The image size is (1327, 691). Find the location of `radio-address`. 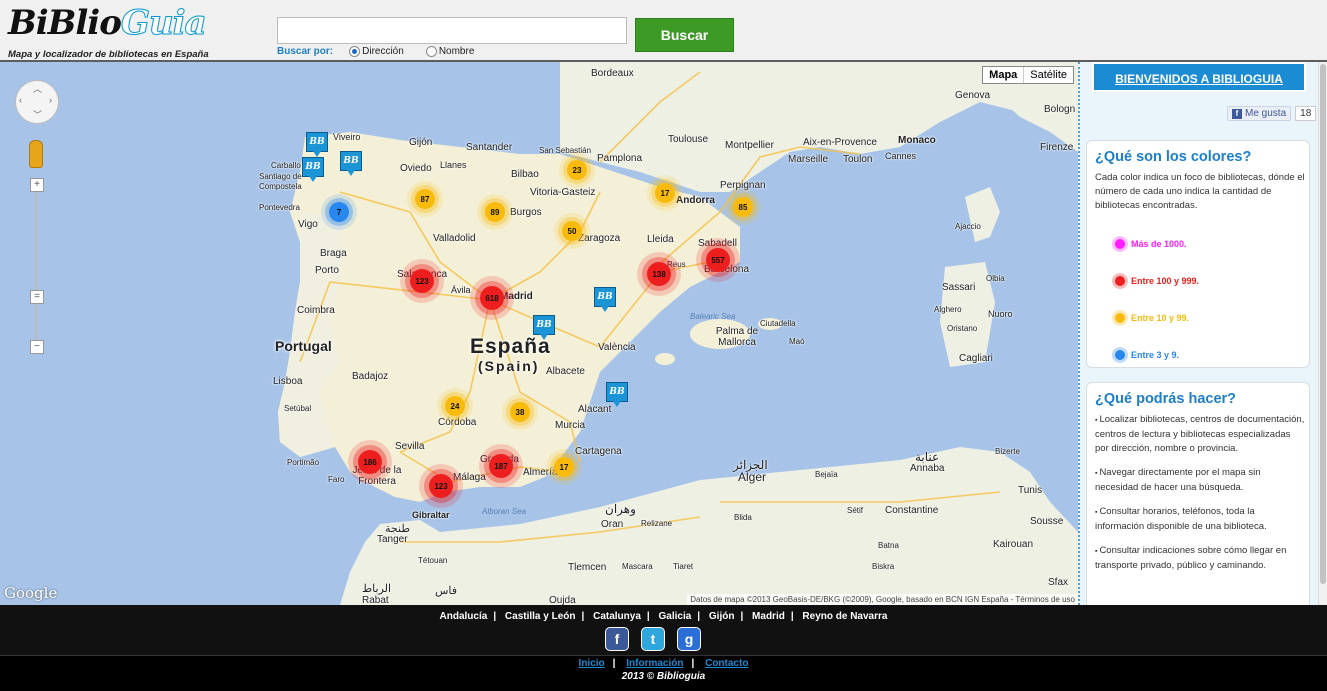

radio-address is located at coordinates (355, 51).